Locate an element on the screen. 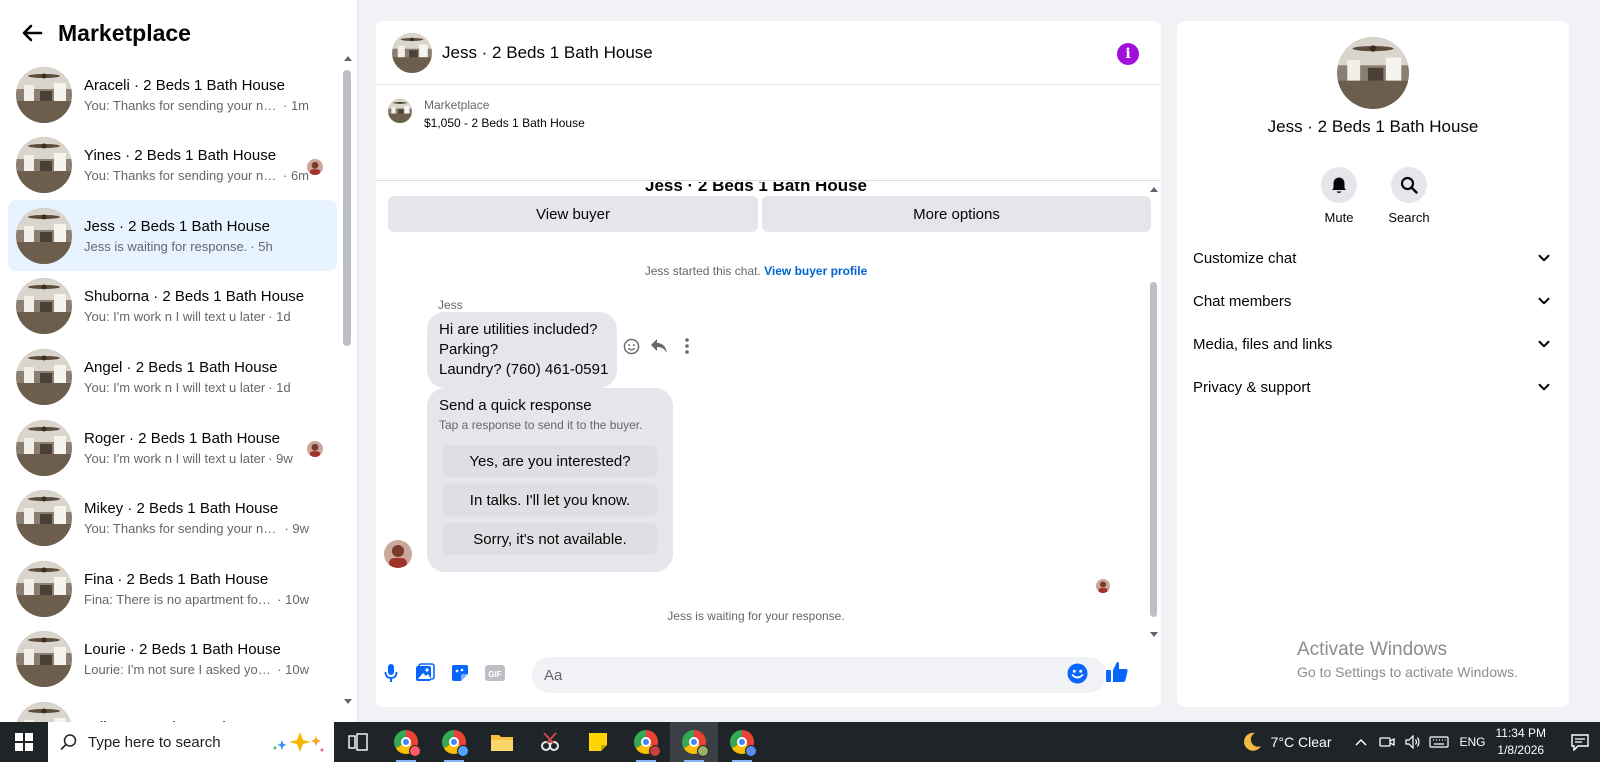  info-icon: i is located at coordinates (1128, 54).